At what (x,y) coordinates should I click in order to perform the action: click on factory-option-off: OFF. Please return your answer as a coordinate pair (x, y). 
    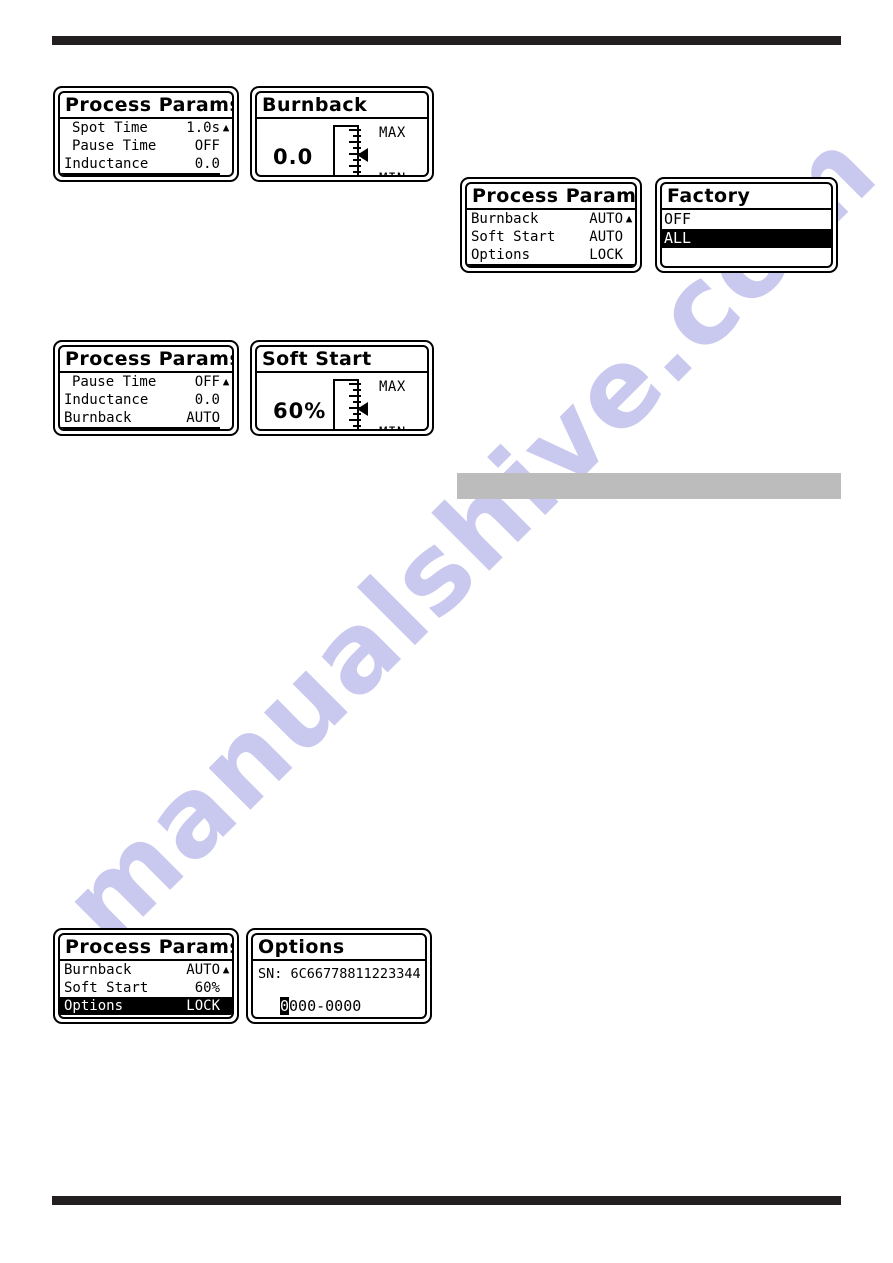
    Looking at the image, I should click on (746, 219).